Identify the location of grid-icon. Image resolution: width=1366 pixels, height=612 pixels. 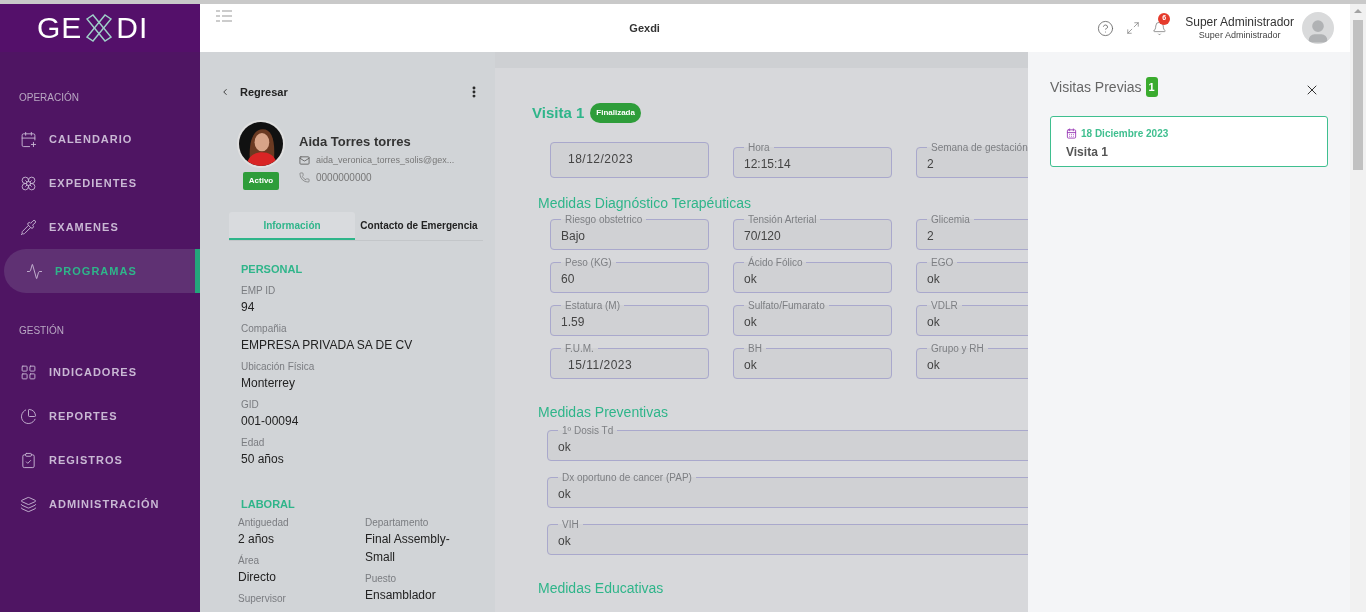
(28, 372).